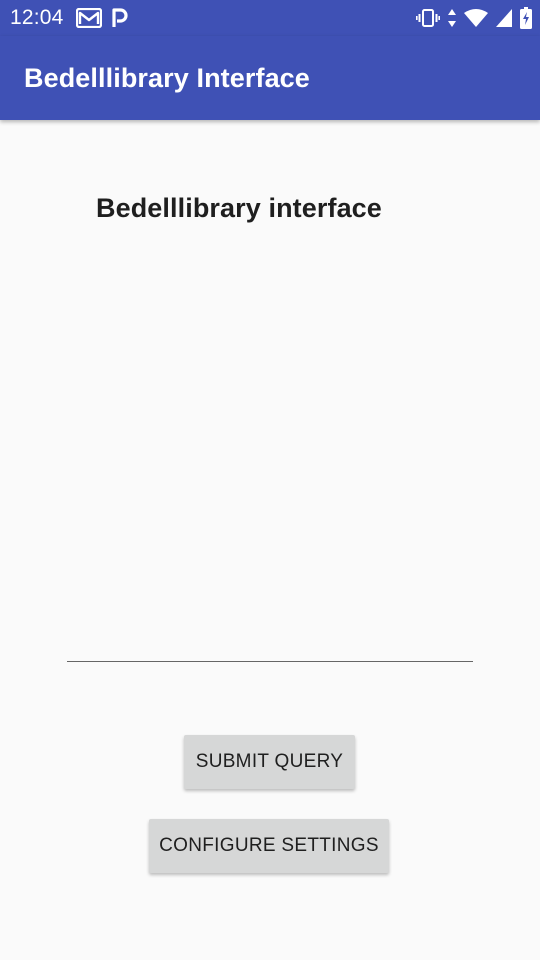  I want to click on page-heading: Bedelllibrary interface, so click(239, 208).